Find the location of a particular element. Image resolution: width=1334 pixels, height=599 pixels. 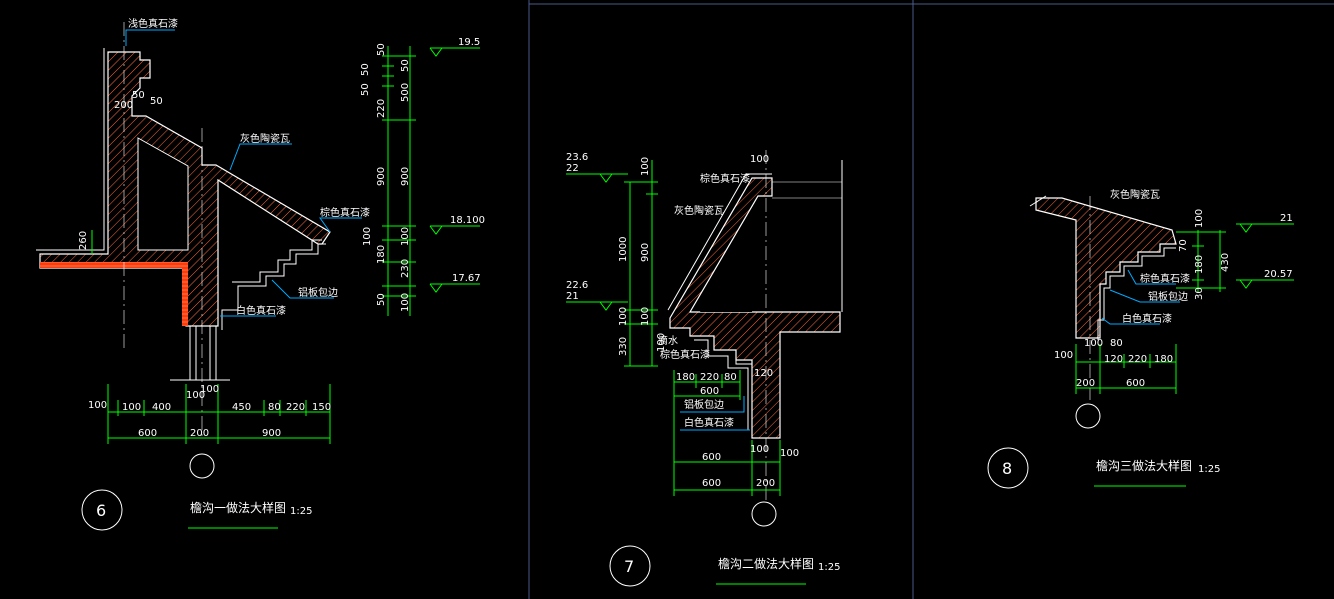

detail-7-label-facade-finish: 棕色真石漆 is located at coordinates (685, 354).